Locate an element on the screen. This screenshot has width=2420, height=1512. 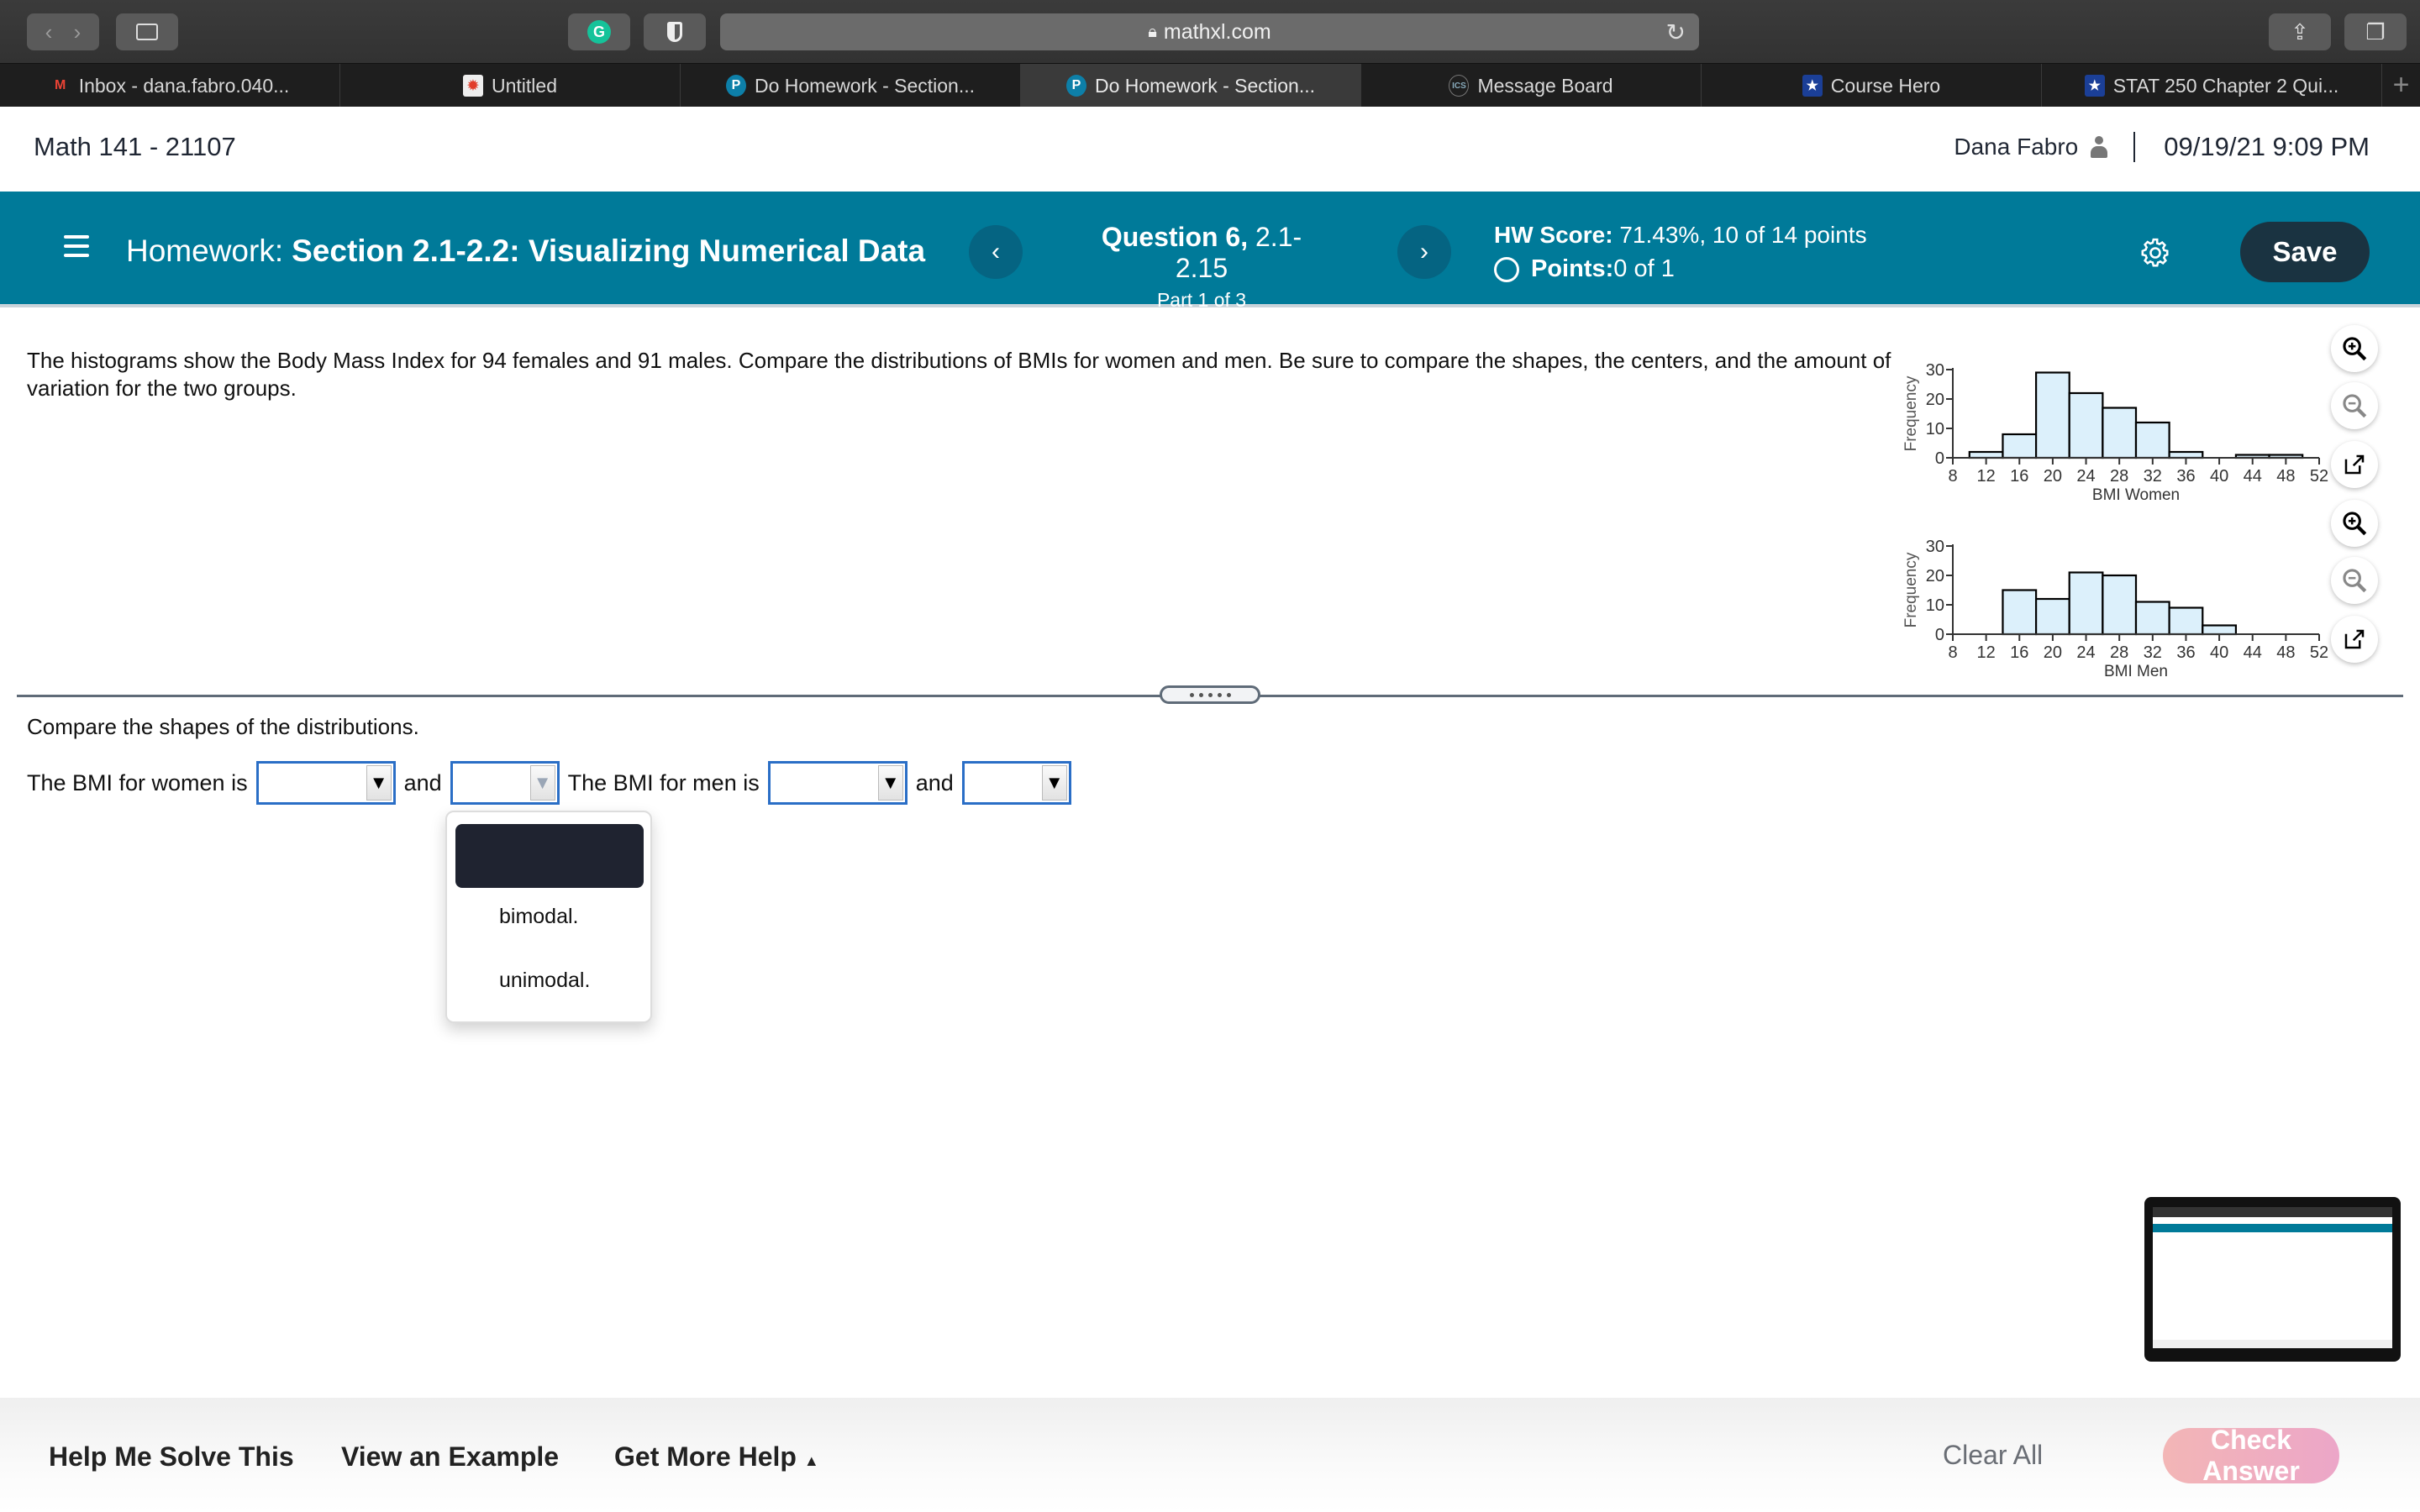
new-tab-button: + is located at coordinates (2401, 85).